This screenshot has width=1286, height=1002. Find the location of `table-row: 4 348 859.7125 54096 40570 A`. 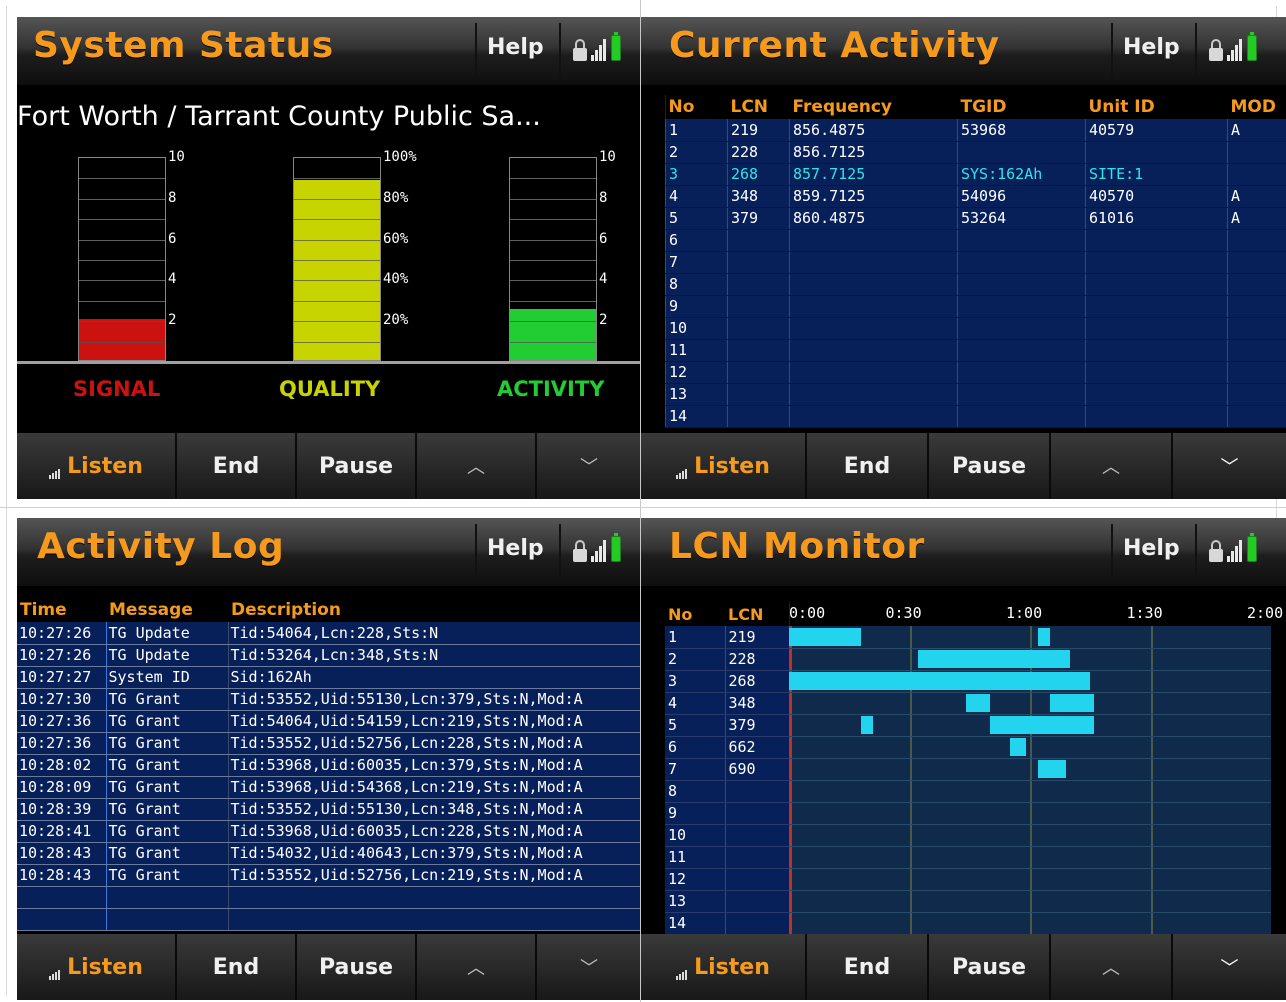

table-row: 4 348 859.7125 54096 40570 A is located at coordinates (975, 196).